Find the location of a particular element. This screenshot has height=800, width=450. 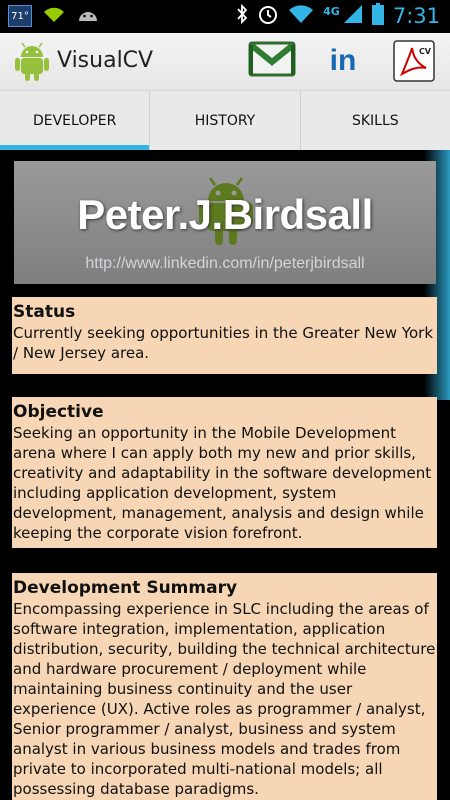

gmail-icon is located at coordinates (272, 61).